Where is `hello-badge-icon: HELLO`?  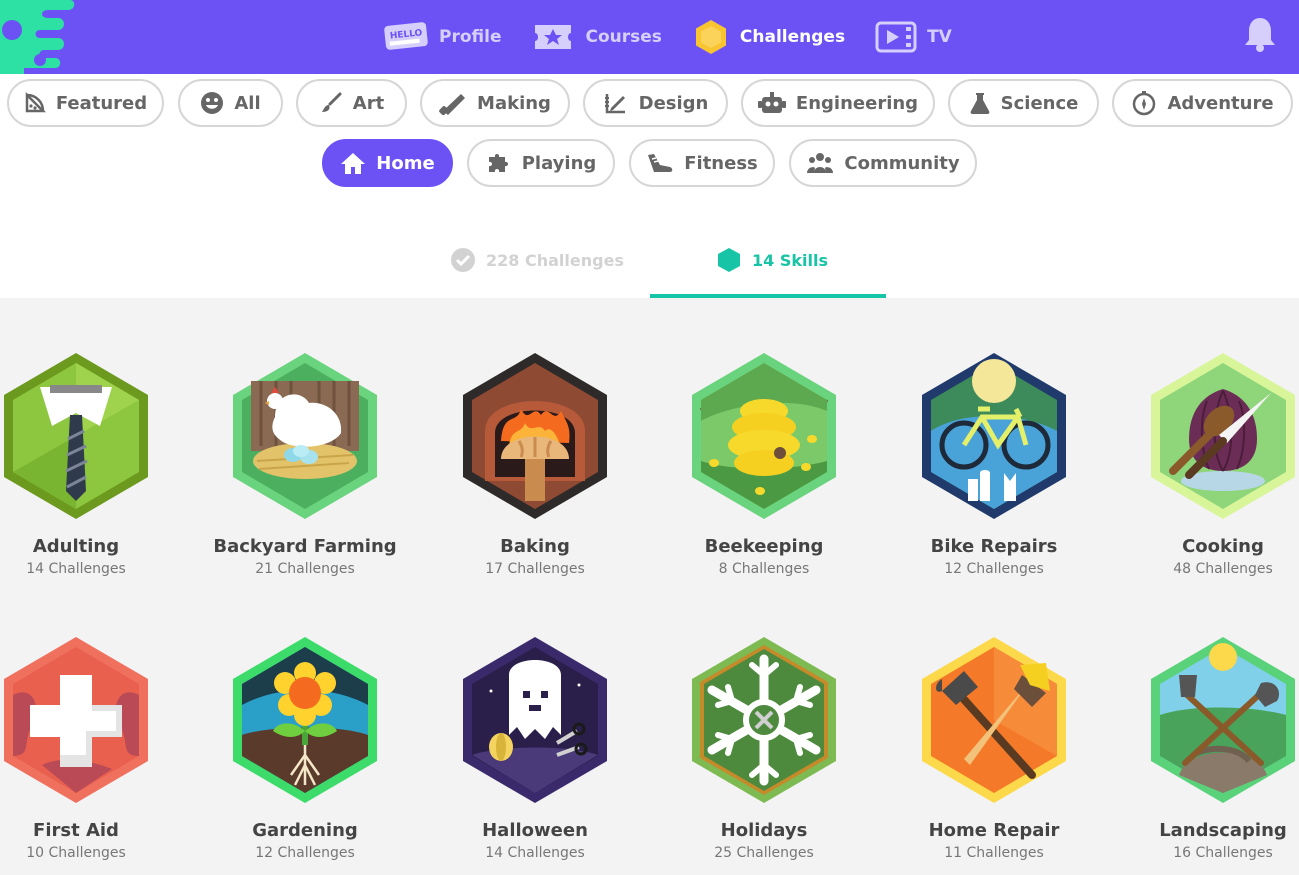
hello-badge-icon: HELLO is located at coordinates (406, 37).